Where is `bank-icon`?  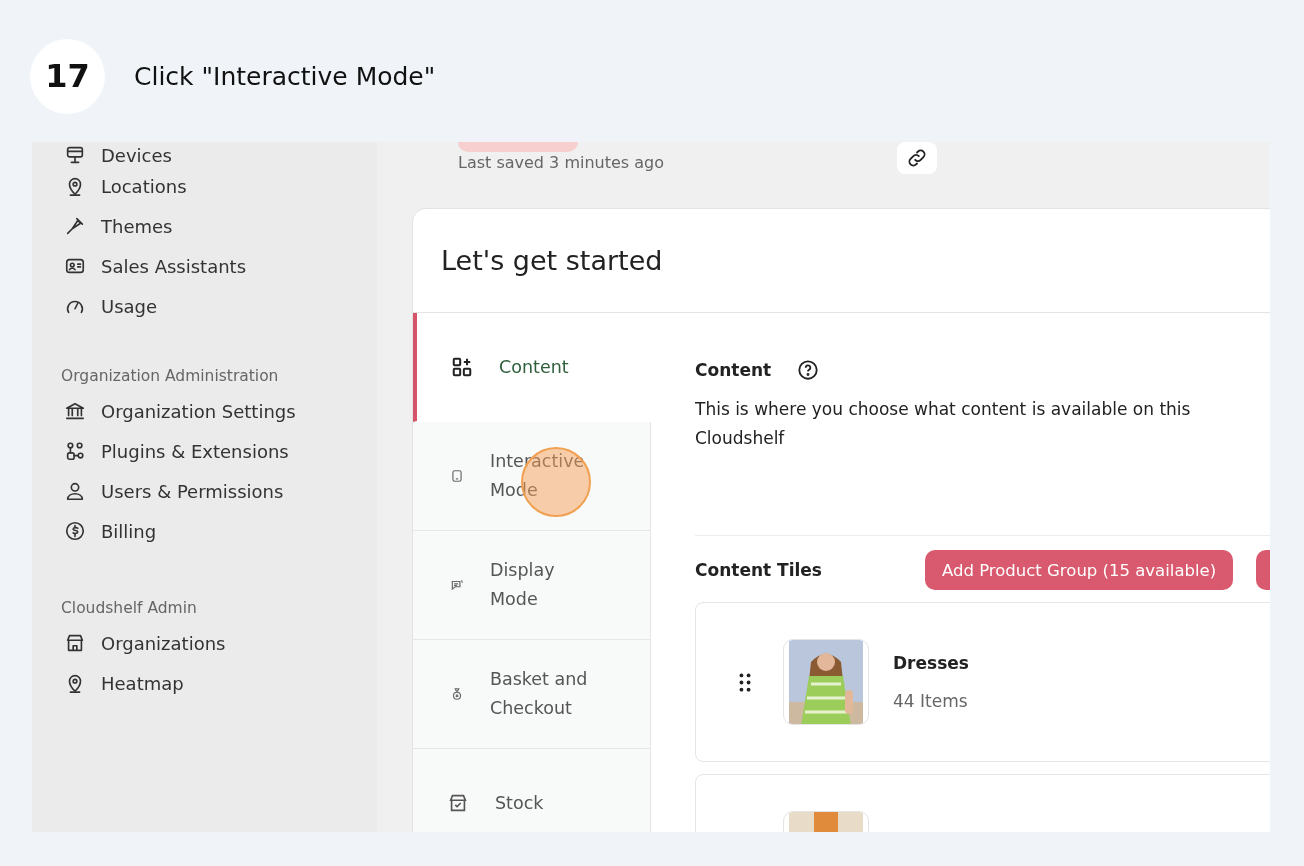 bank-icon is located at coordinates (75, 411).